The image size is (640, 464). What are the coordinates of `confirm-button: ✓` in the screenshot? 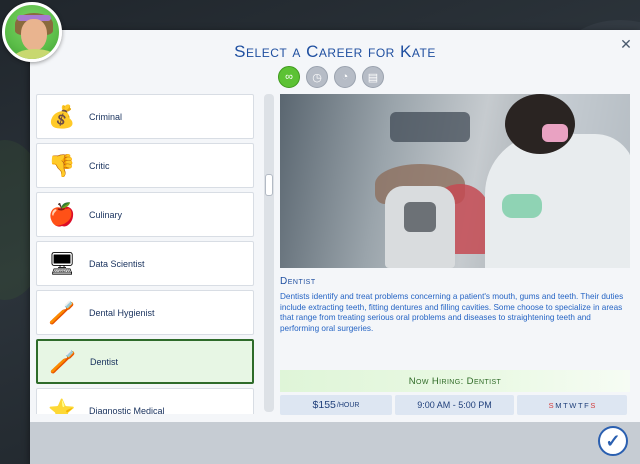 It's located at (613, 441).